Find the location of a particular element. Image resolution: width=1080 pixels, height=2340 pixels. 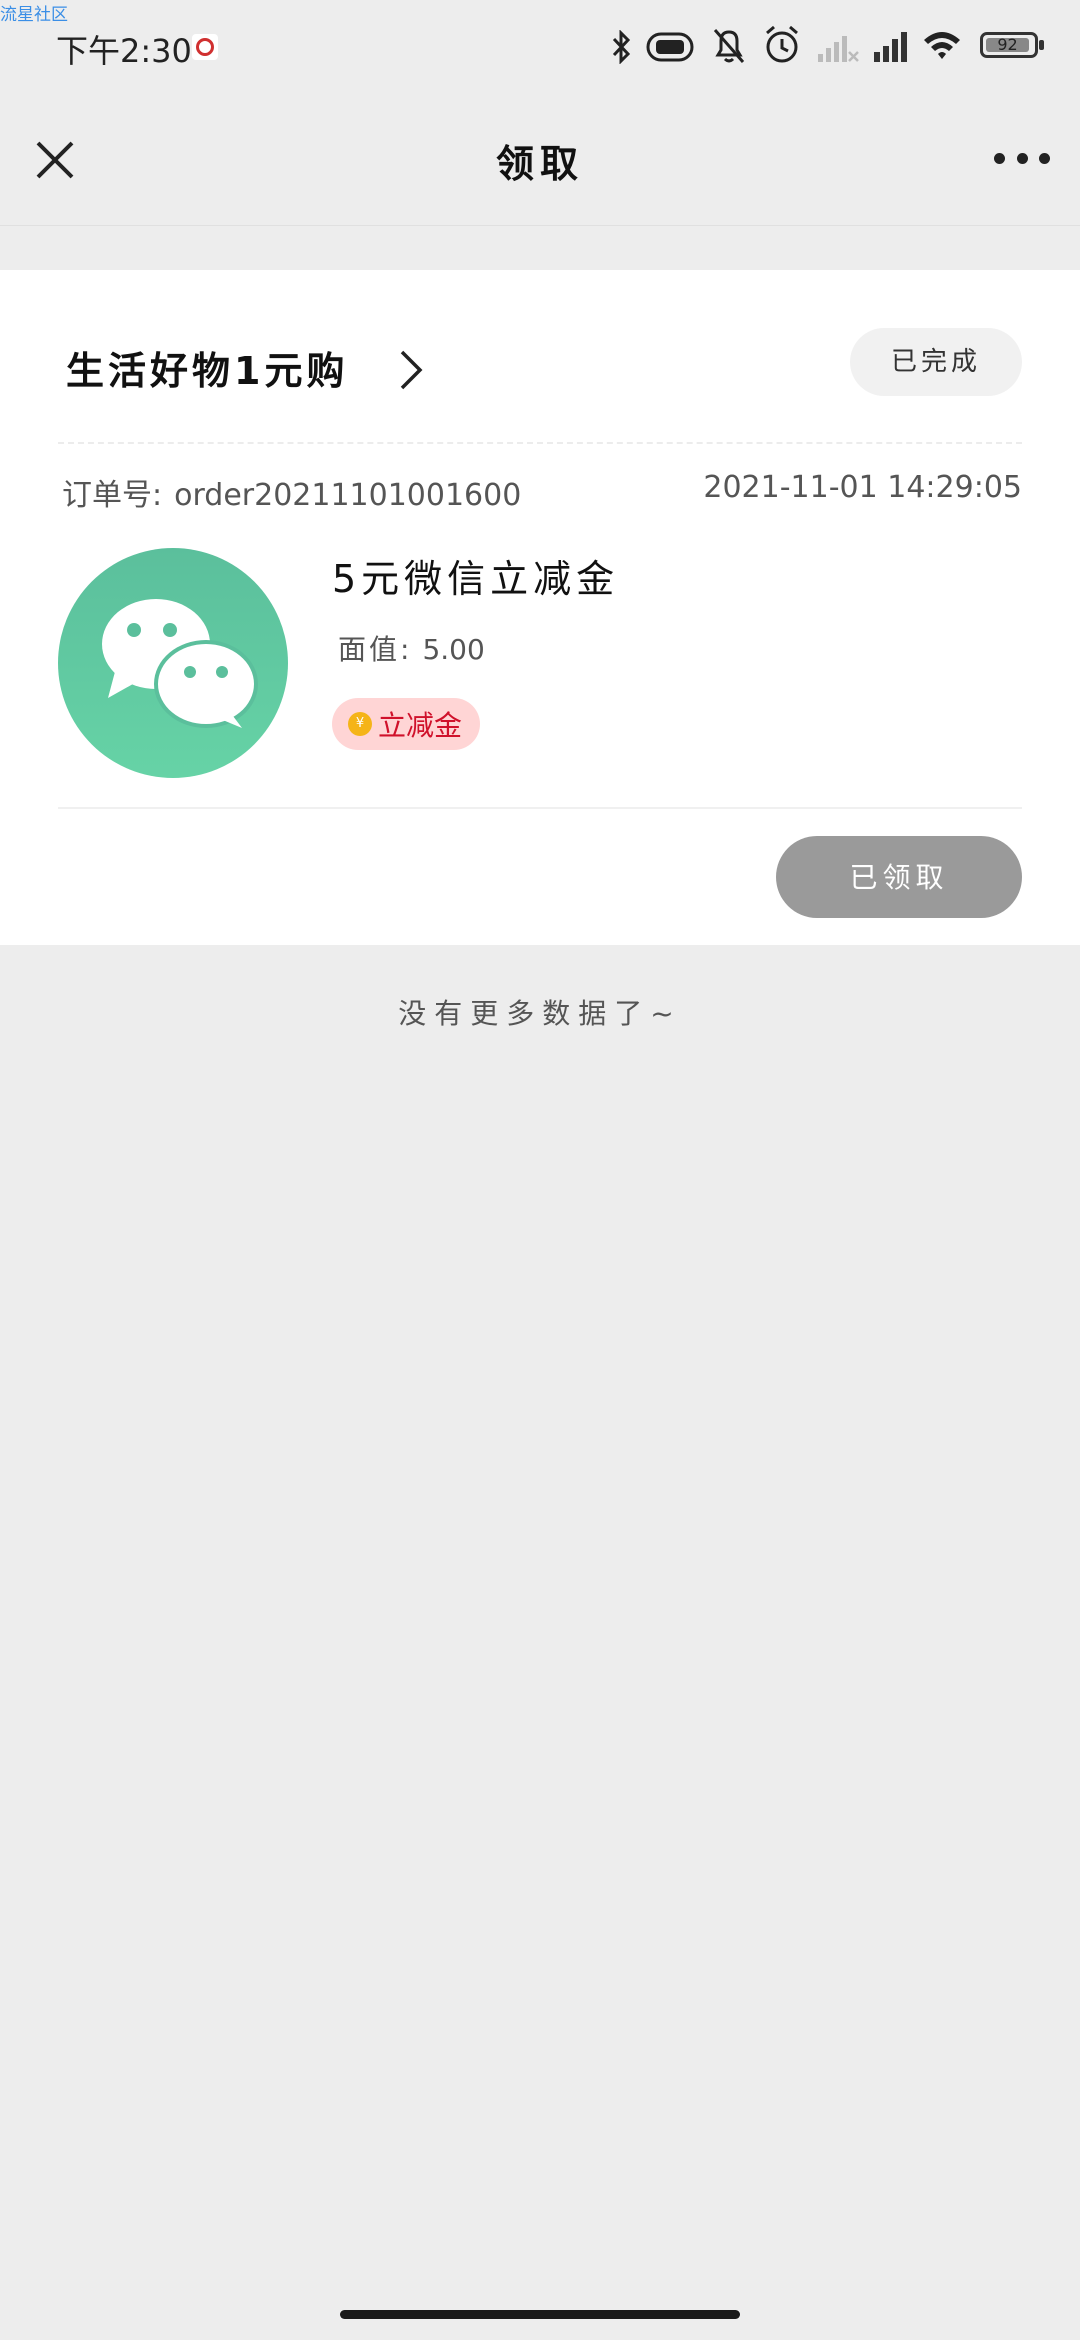

more-menu-icon is located at coordinates (1022, 158).